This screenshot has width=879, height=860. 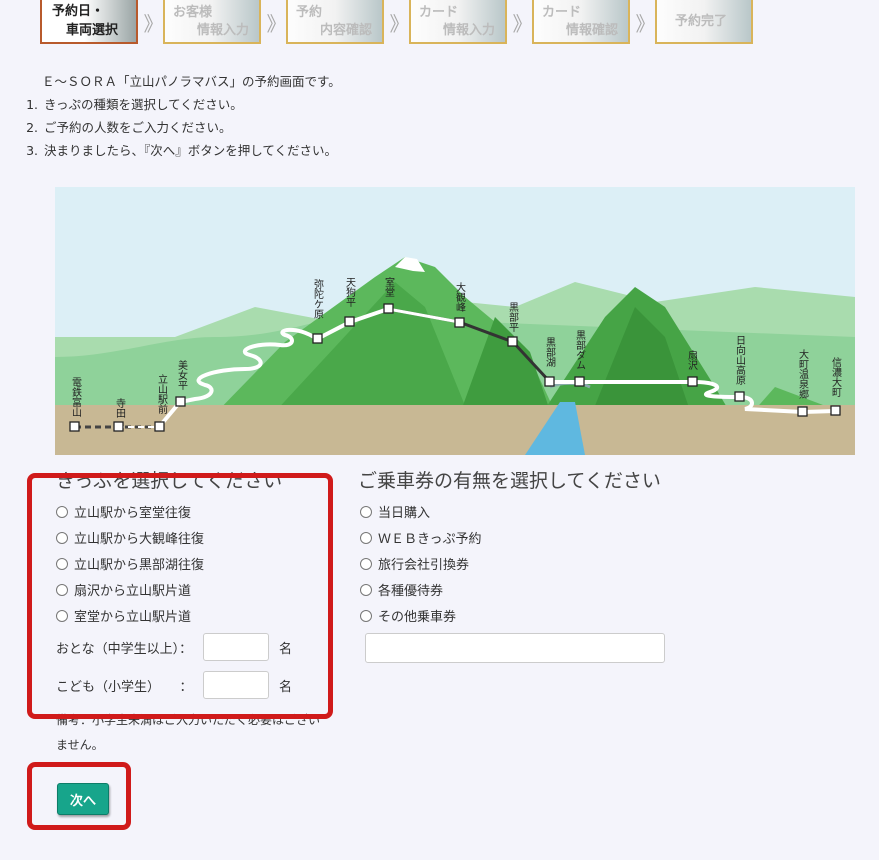 I want to click on instruction-item: きっぷの種類を選択してください。, so click(x=191, y=104).